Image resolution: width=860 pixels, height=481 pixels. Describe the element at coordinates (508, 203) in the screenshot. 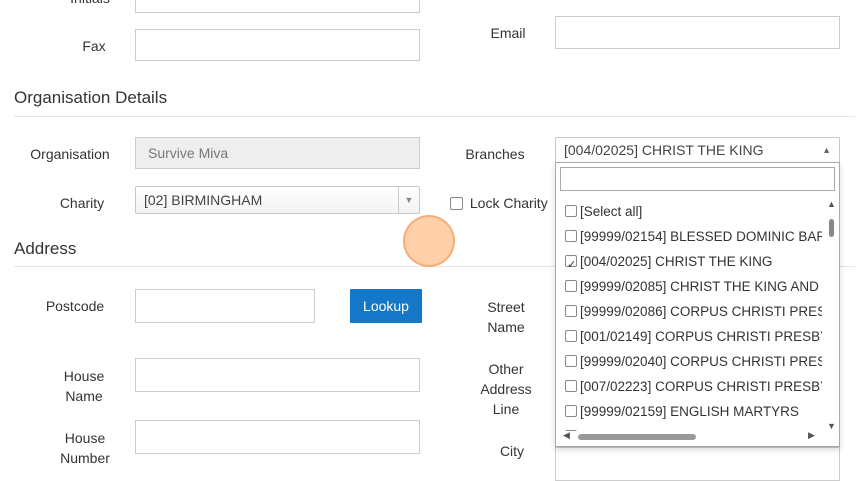

I see `lock-charity-label: Lock Charity` at that location.